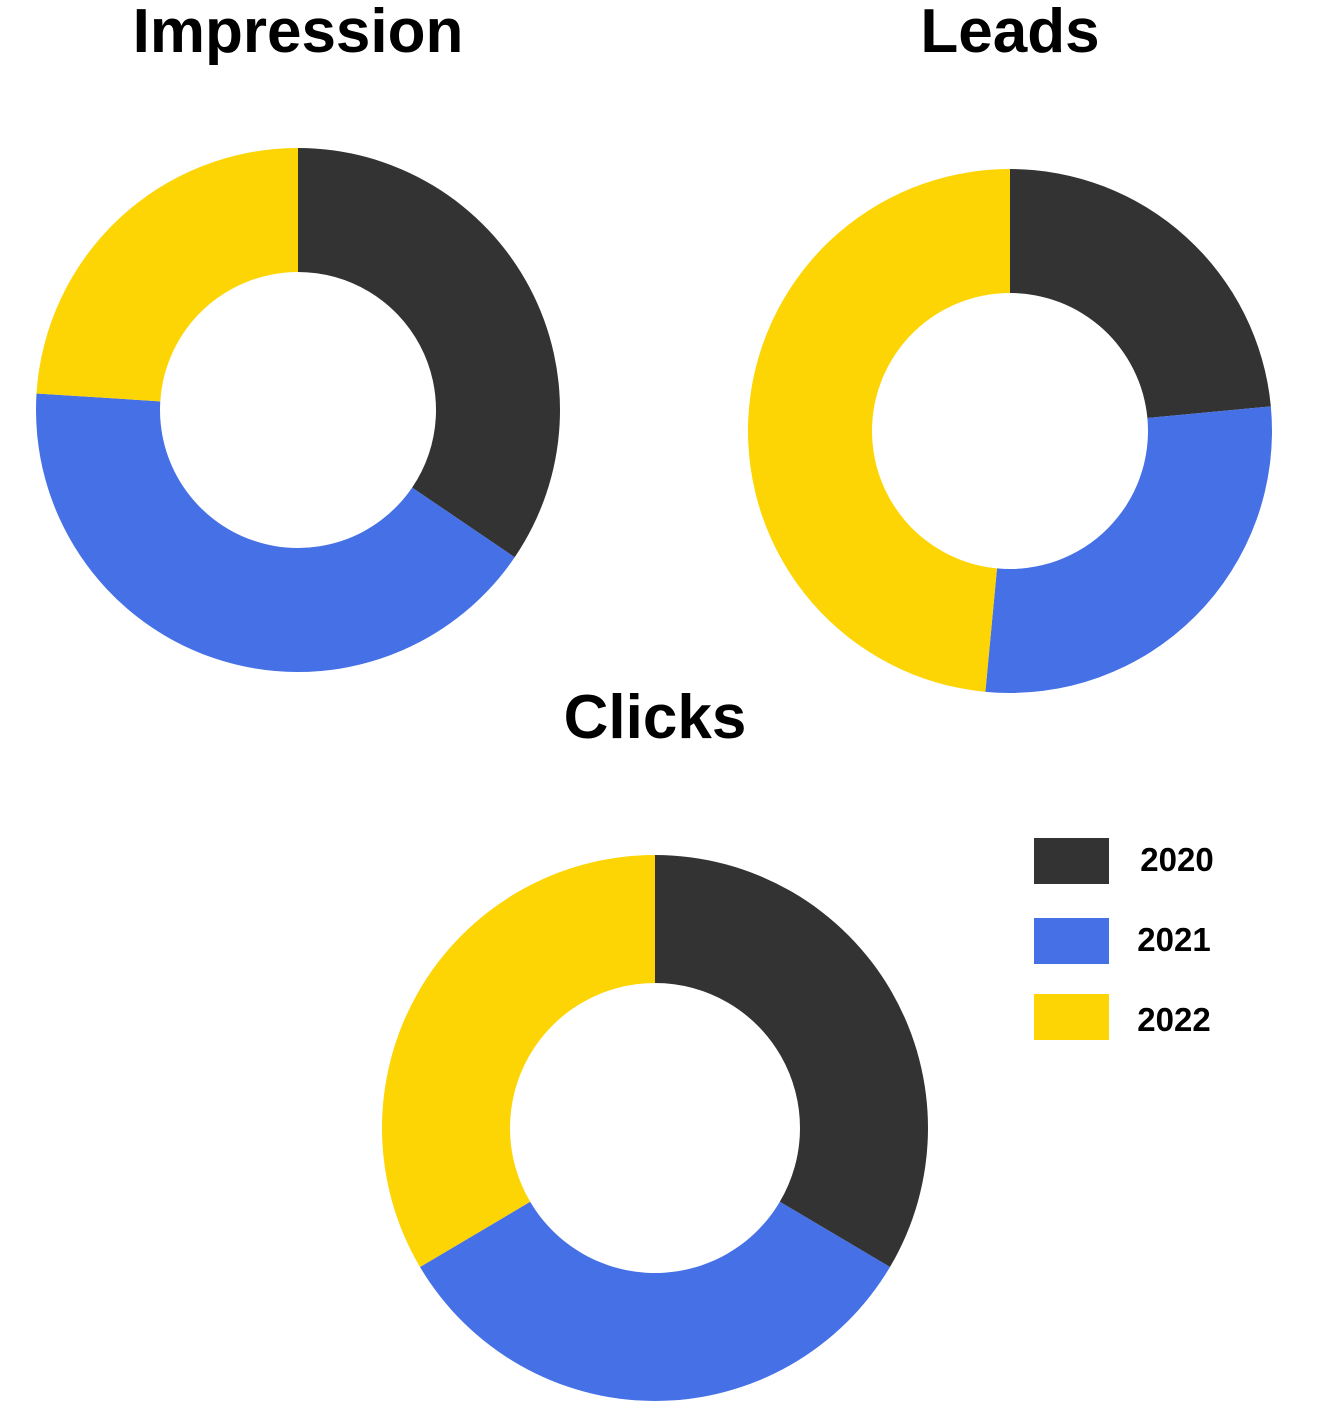 The height and width of the screenshot is (1402, 1320). Describe the element at coordinates (1071, 941) in the screenshot. I see `legend-swatch-2021` at that location.